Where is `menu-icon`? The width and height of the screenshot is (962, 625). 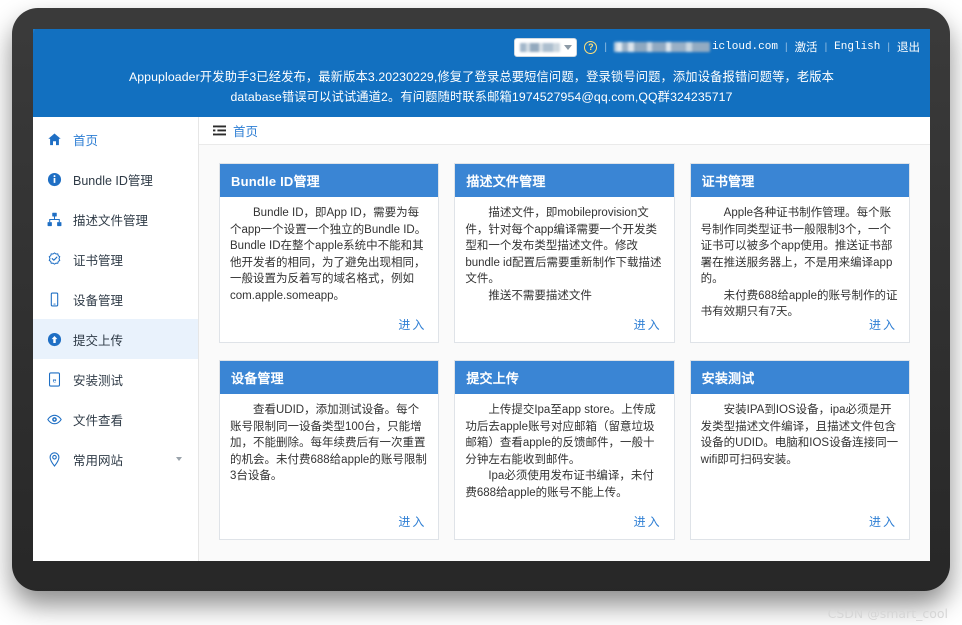 menu-icon is located at coordinates (219, 130).